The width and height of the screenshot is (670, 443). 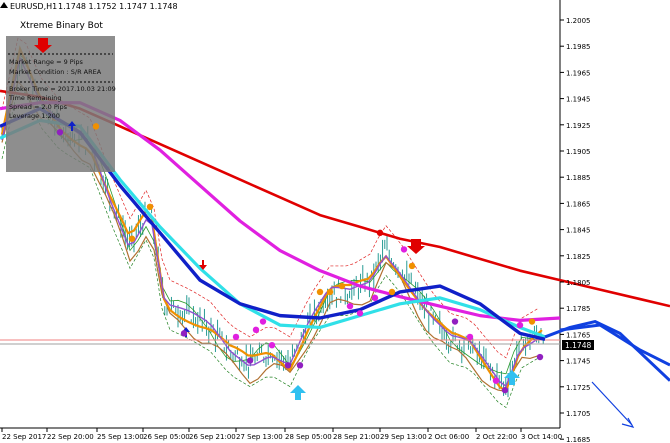 I want to click on current-price-text: 1.1748, so click(x=578, y=345).